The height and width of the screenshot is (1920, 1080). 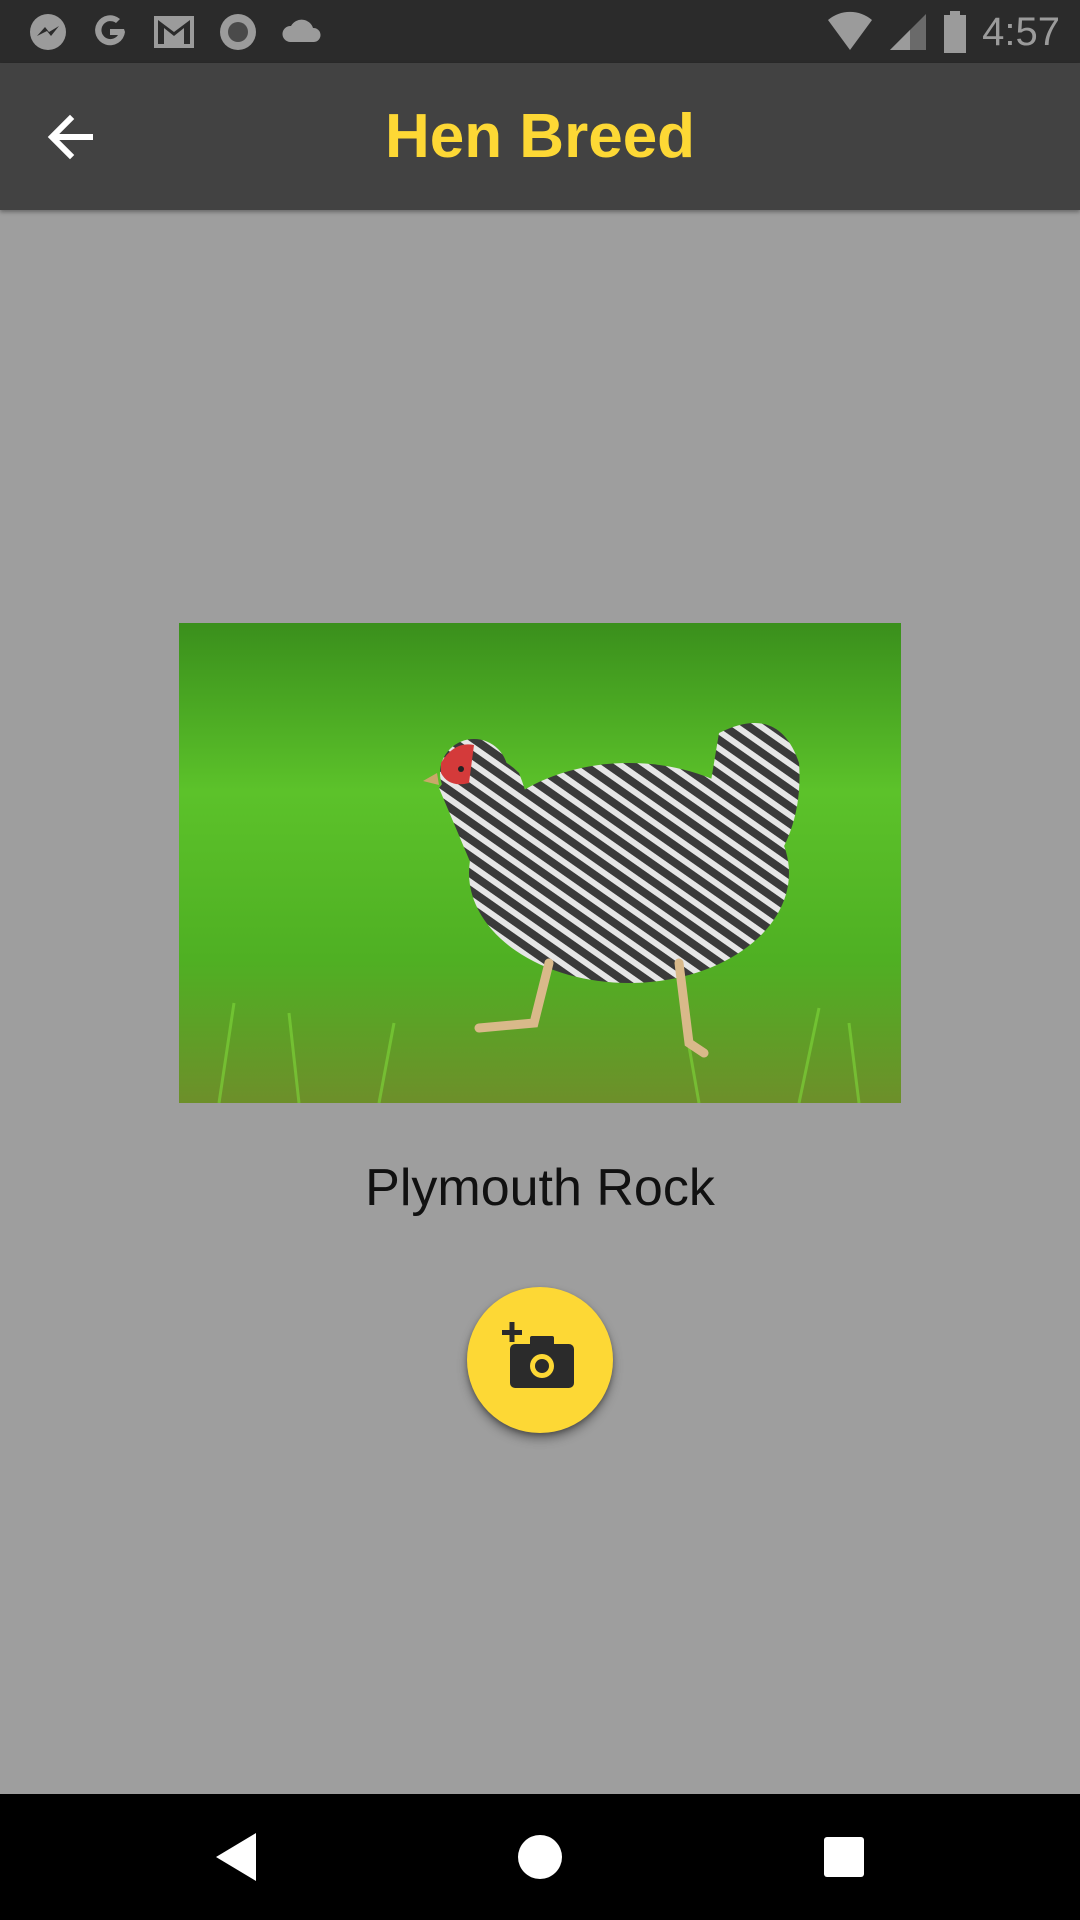 I want to click on system-nav-bar, so click(x=540, y=1857).